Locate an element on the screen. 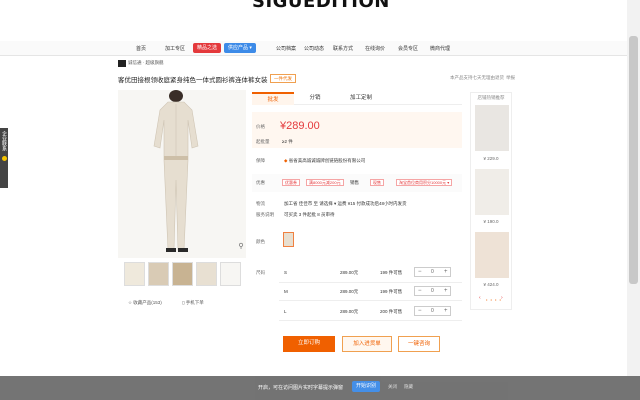 Image resolution: width=640 pixels, height=400 pixels. side-contact-strip: 企业联系 is located at coordinates (4, 158).